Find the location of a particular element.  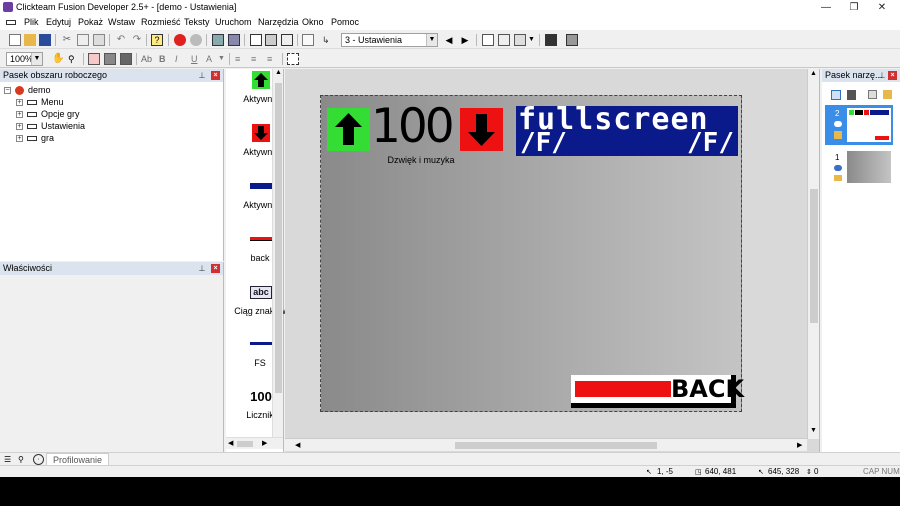

paste-icon is located at coordinates (99, 40).